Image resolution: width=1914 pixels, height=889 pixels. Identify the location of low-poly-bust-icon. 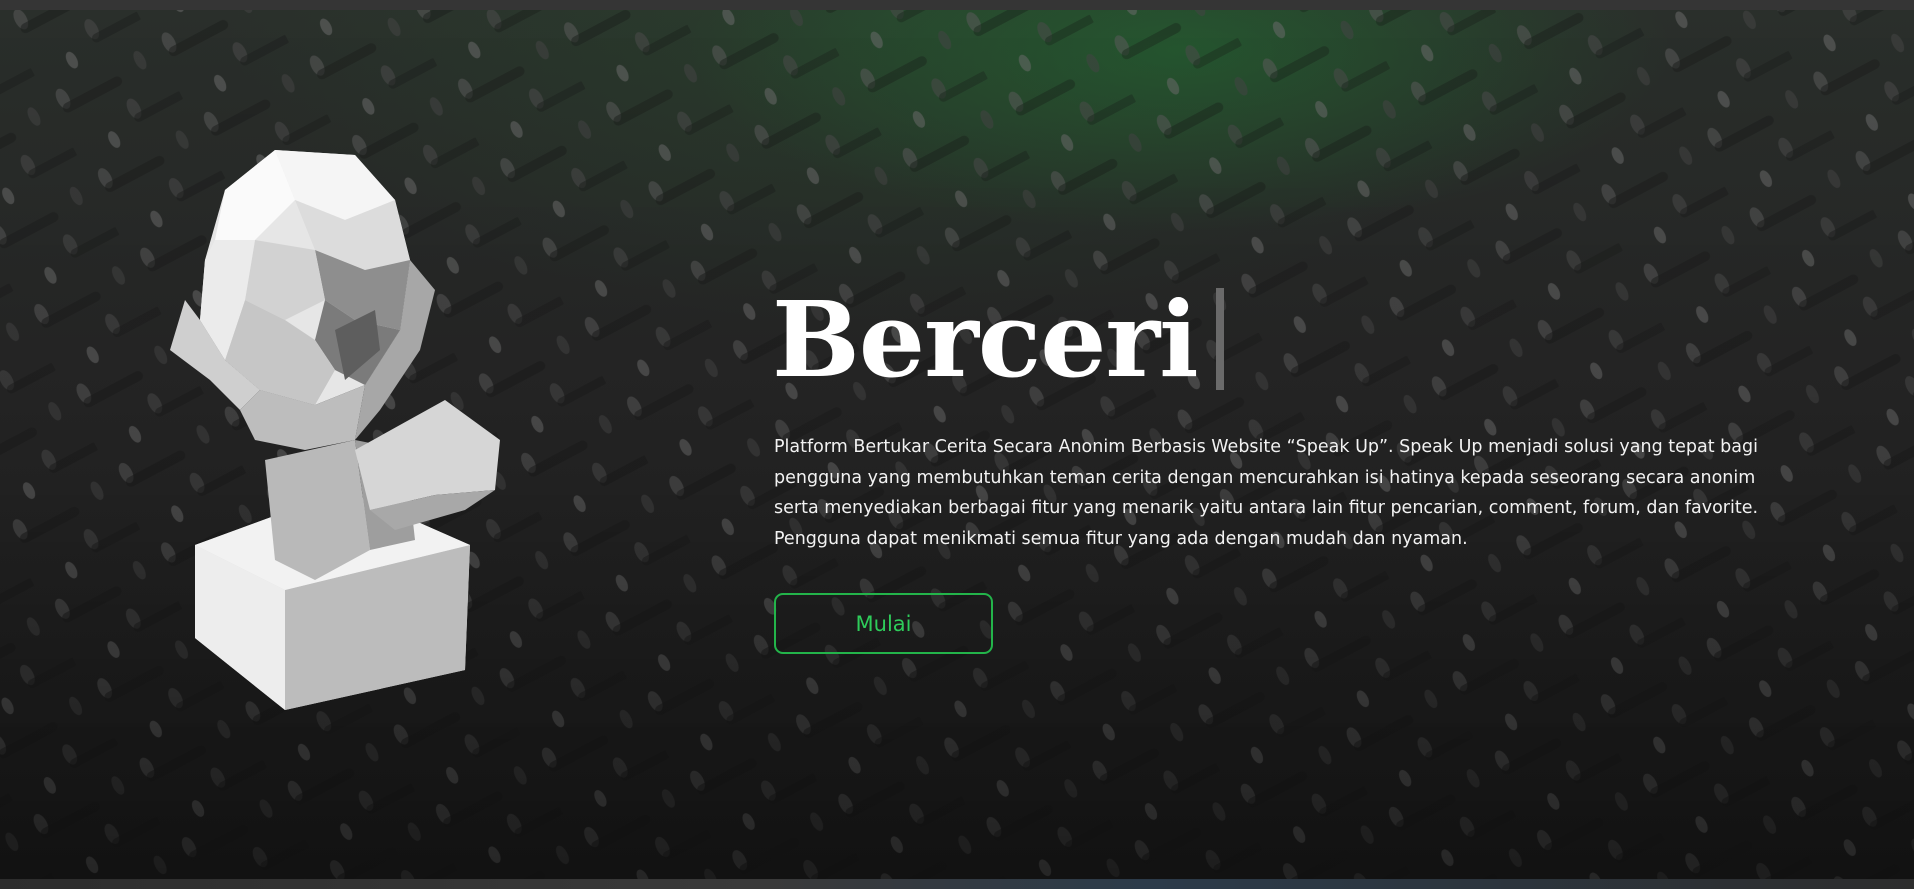
(335, 430).